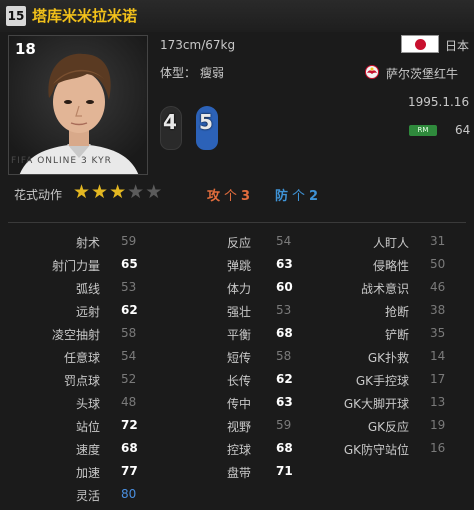 This screenshot has height=510, width=474. Describe the element at coordinates (238, 358) in the screenshot. I see `stat-name: 短传` at that location.